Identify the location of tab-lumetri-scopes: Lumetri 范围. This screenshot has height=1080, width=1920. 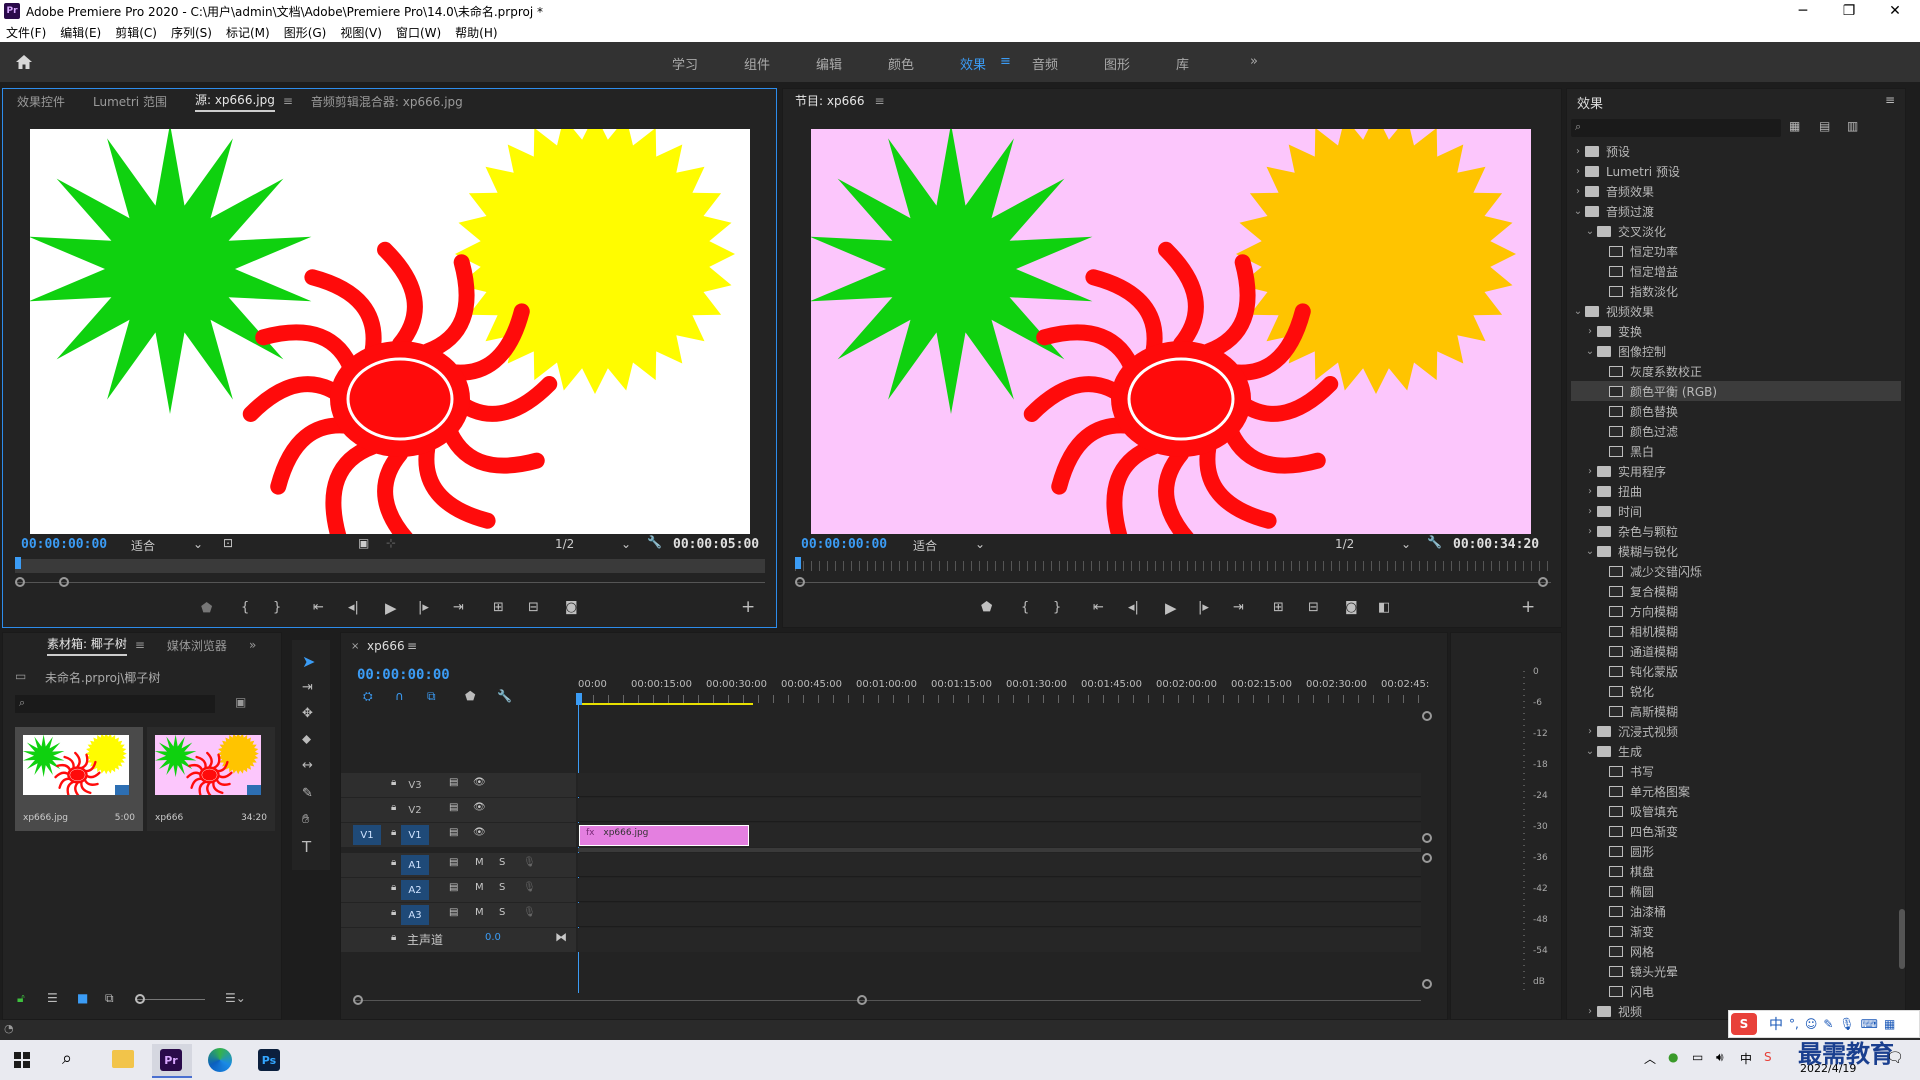
(130, 101).